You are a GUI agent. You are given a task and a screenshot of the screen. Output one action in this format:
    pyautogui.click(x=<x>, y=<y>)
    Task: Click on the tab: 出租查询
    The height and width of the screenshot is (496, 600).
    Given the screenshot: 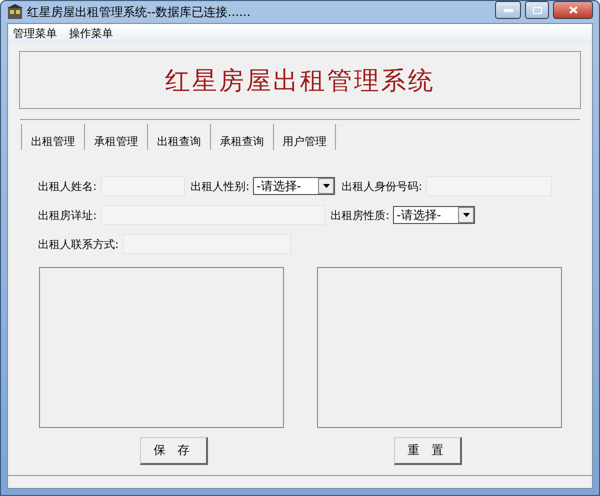 What is the action you would take?
    pyautogui.click(x=178, y=137)
    